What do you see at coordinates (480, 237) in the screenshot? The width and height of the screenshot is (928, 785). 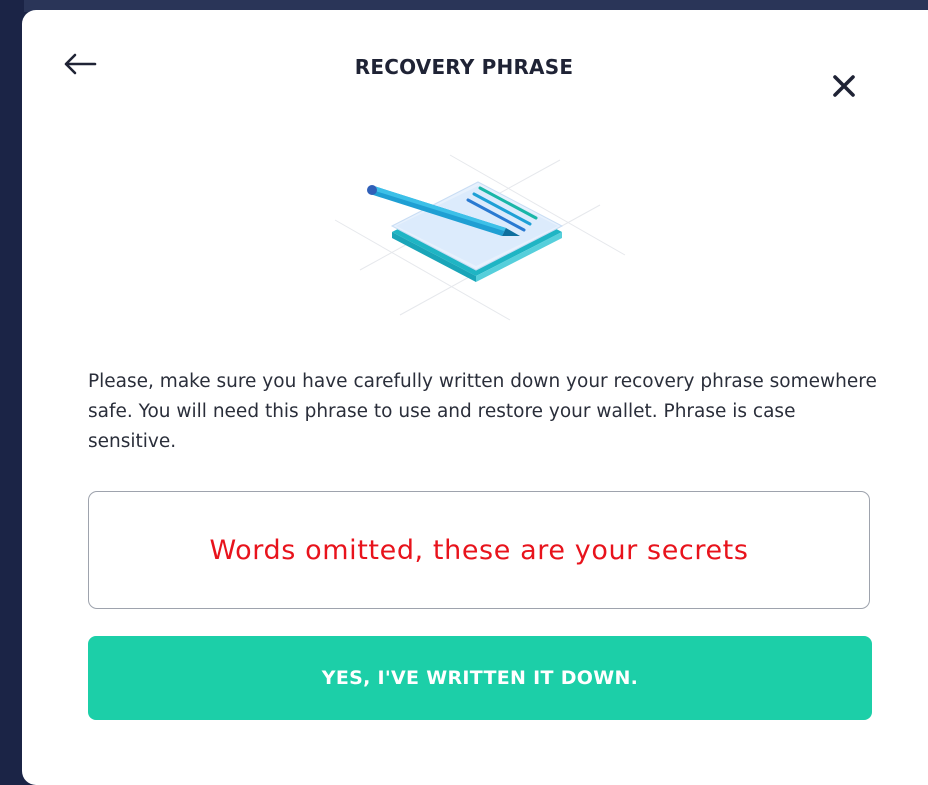 I see `notepad-pen-illustration` at bounding box center [480, 237].